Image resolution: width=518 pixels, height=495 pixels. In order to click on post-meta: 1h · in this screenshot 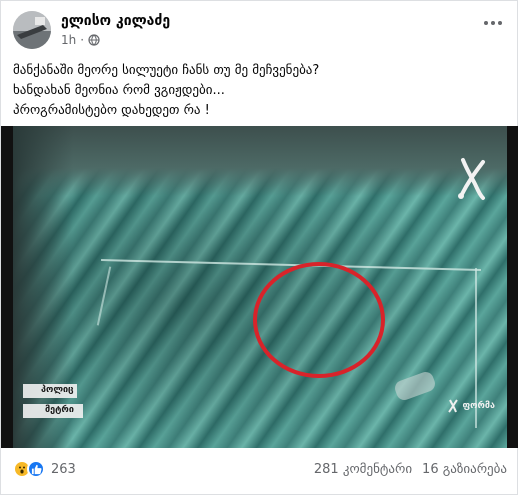, I will do `click(80, 40)`.